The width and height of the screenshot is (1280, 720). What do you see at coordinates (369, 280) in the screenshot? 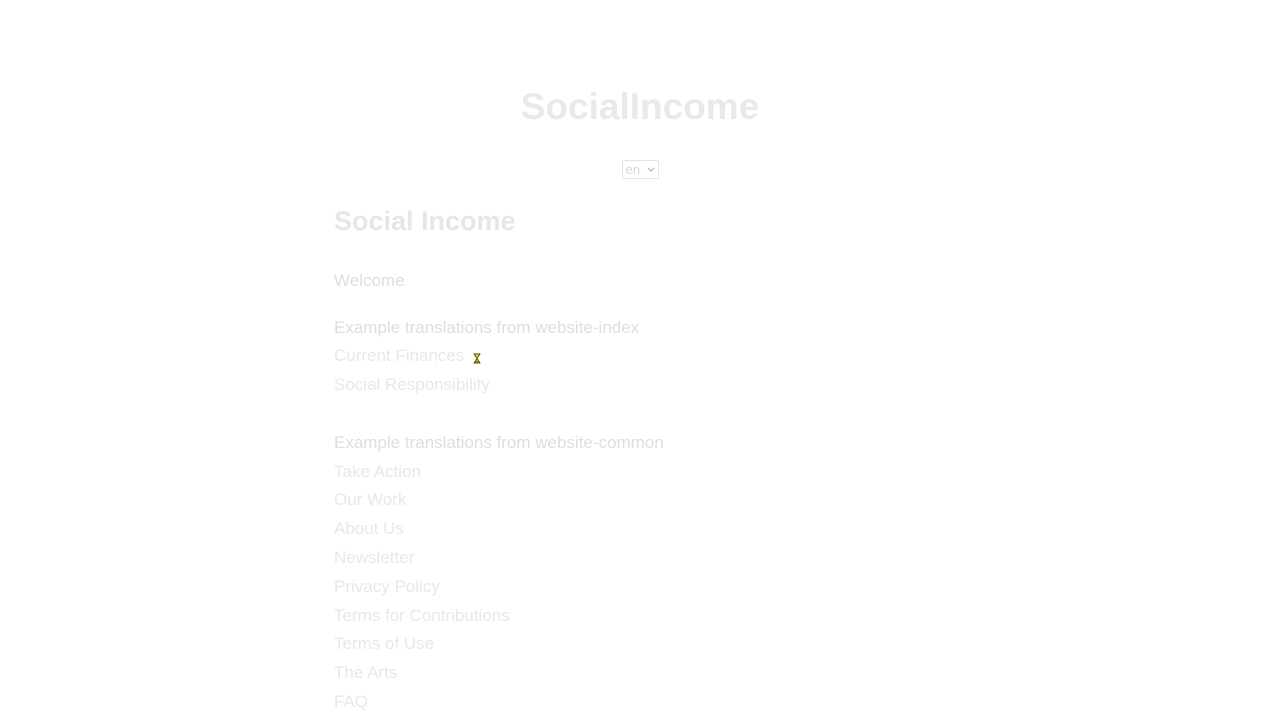
I see `welcome-text: Welcome` at bounding box center [369, 280].